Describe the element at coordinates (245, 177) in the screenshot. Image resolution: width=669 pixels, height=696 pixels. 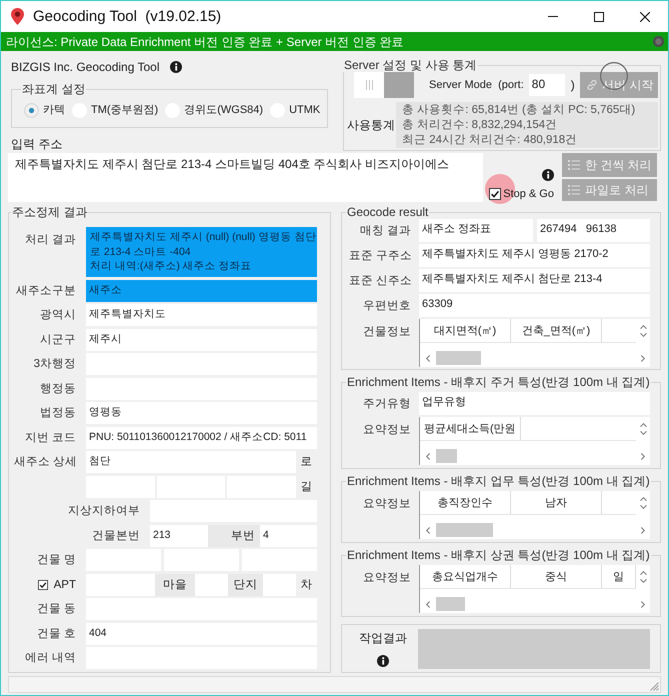
I see `address-input: 제주특별자치도 제주시 첨단로 213-4 스마트빌딩 404호 주식회사 비즈지아이에스` at that location.